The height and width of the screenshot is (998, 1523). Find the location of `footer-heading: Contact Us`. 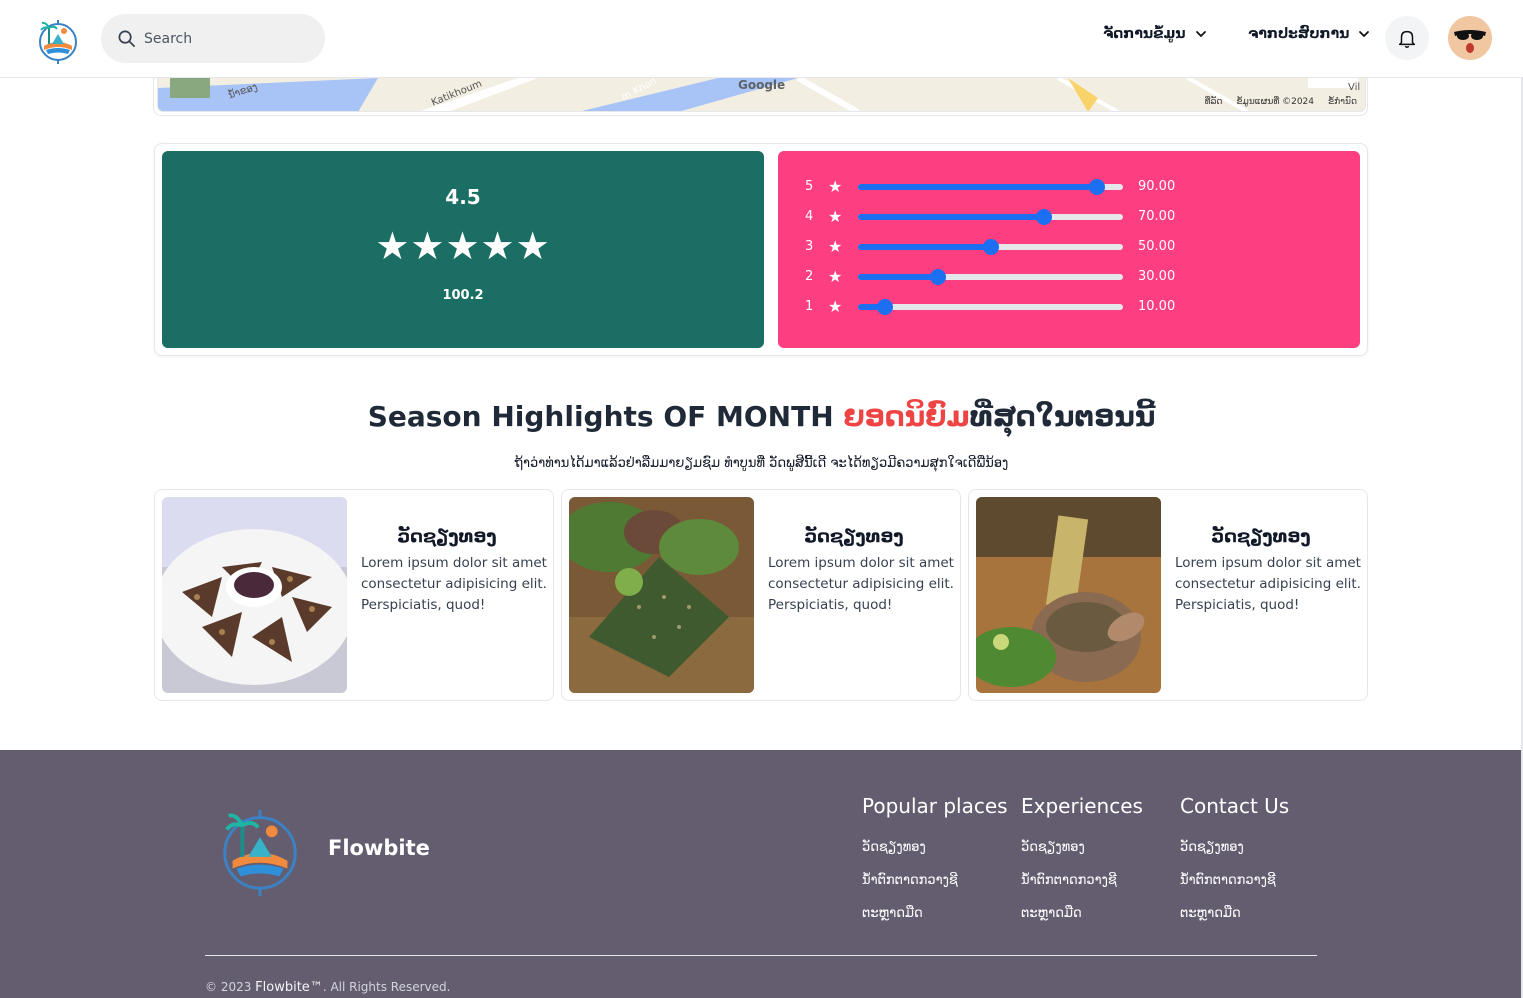

footer-heading: Contact Us is located at coordinates (1235, 806).